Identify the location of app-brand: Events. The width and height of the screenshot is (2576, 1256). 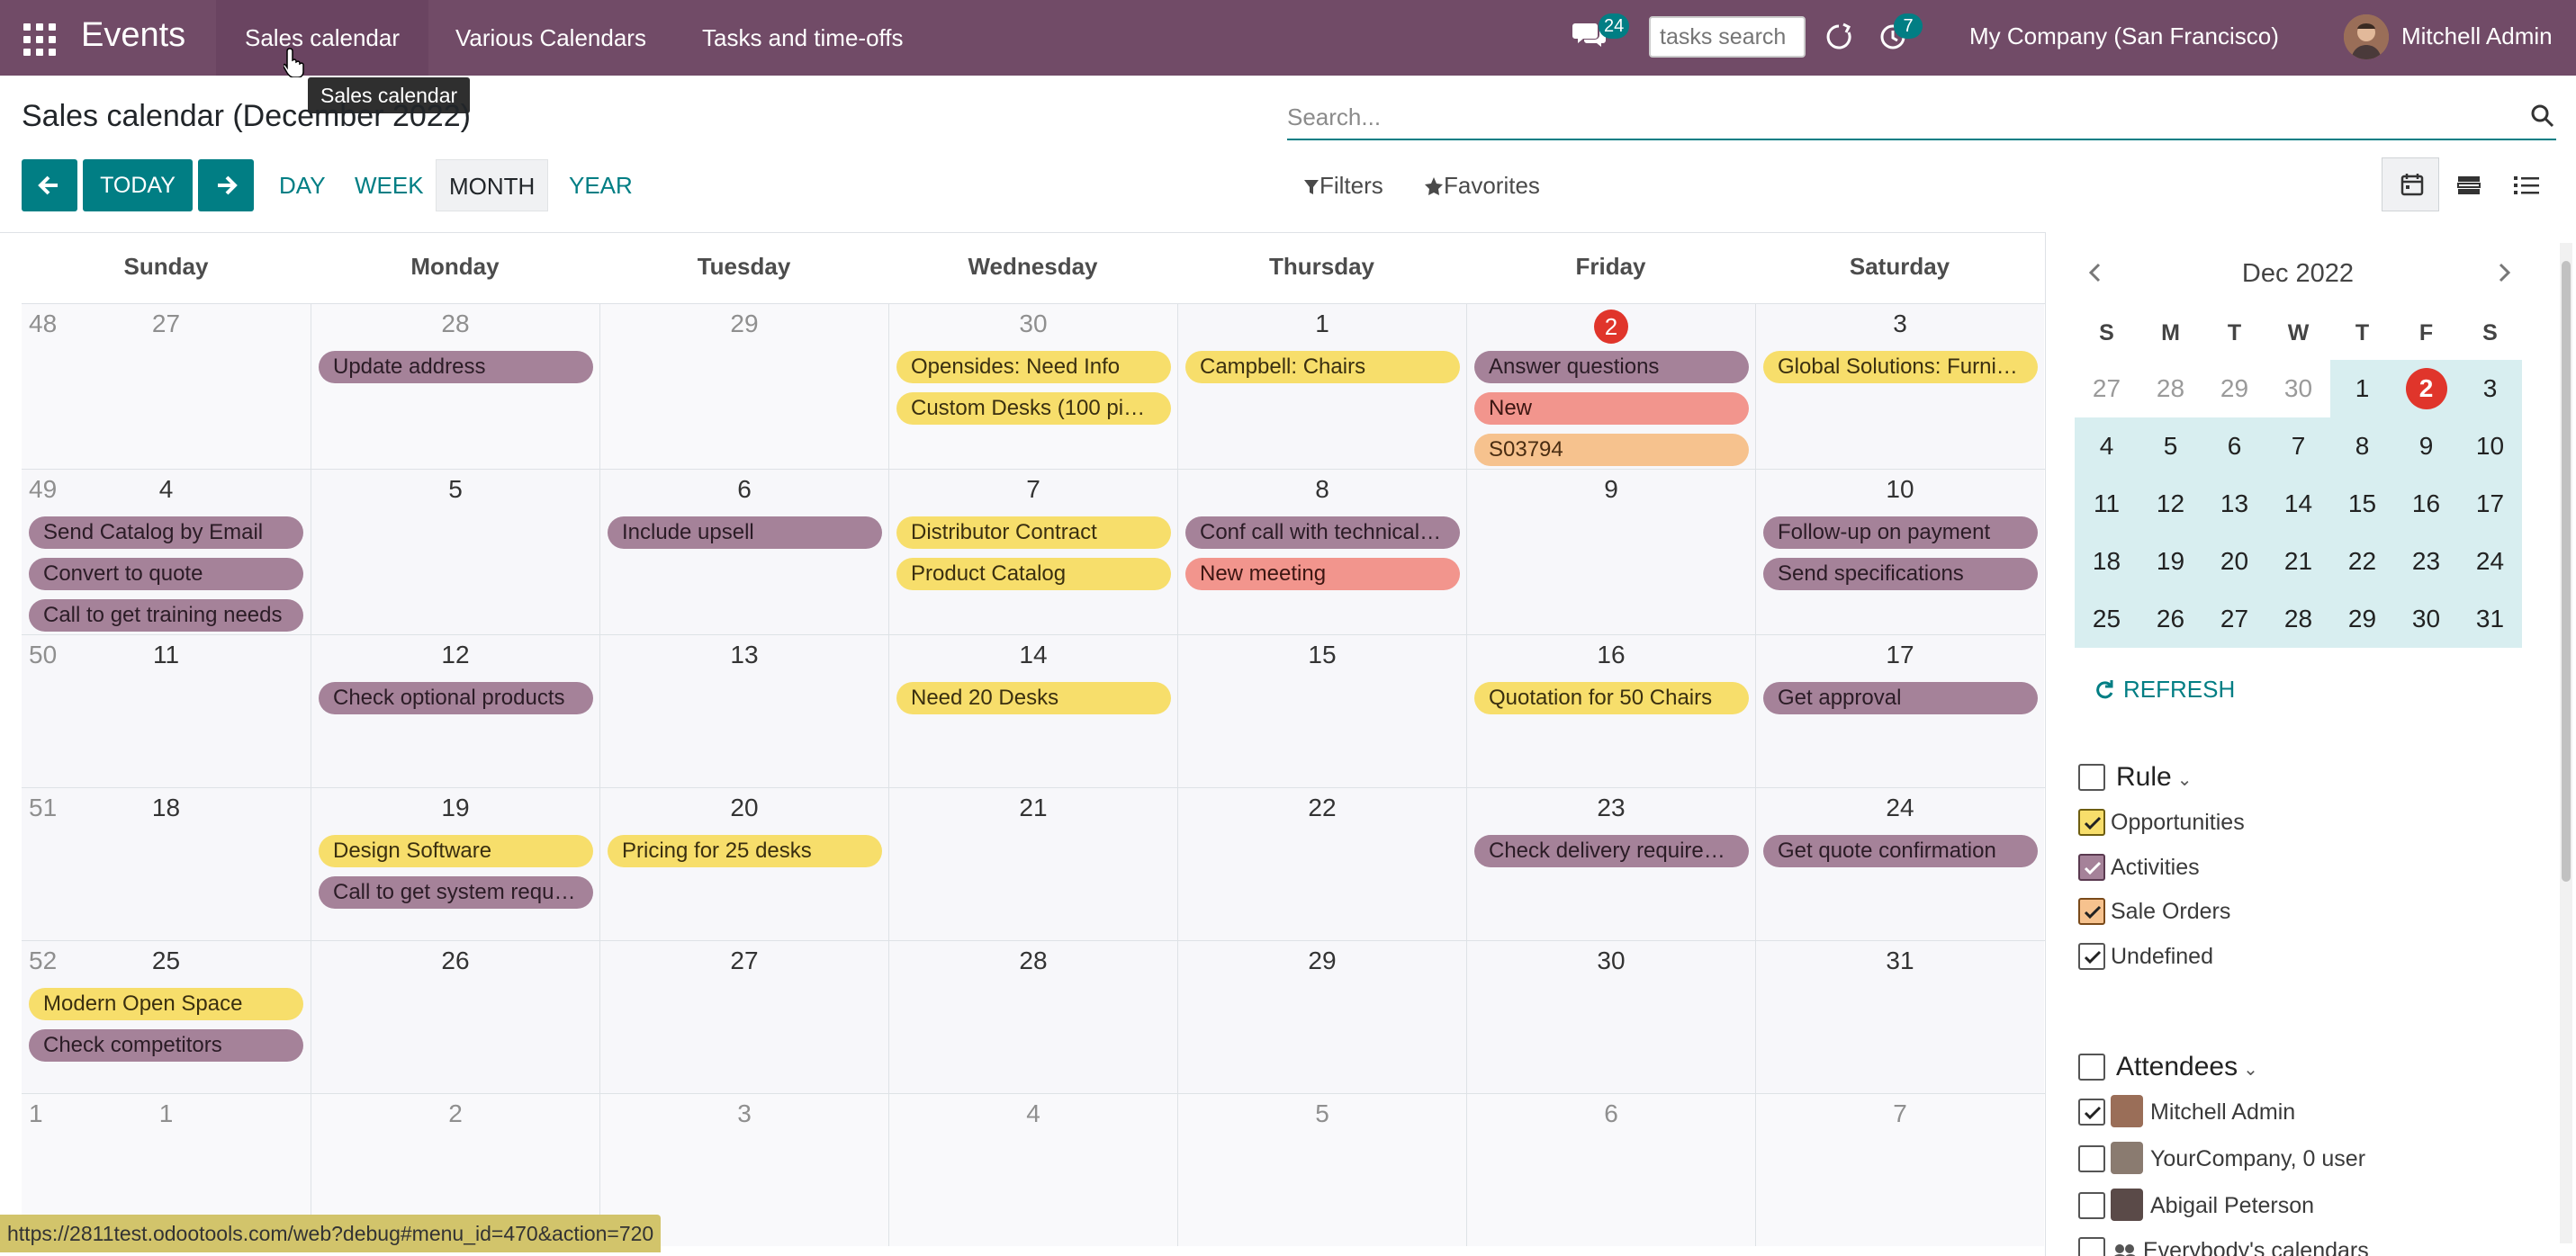
(133, 36).